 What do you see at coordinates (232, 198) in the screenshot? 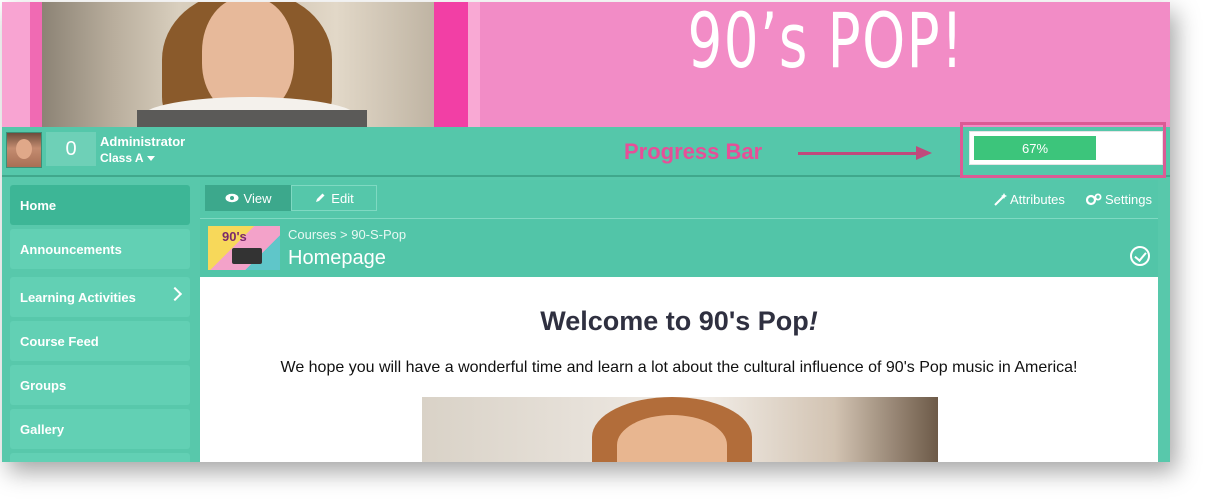
I see `eye-icon` at bounding box center [232, 198].